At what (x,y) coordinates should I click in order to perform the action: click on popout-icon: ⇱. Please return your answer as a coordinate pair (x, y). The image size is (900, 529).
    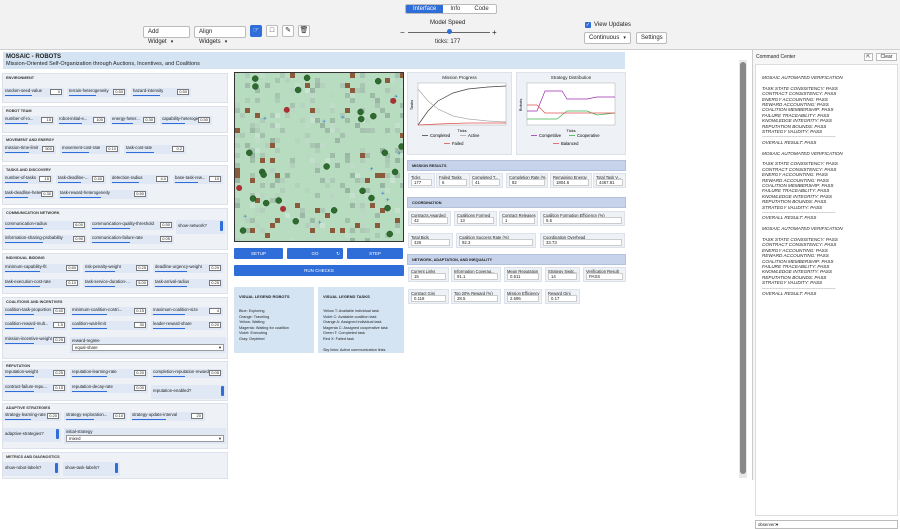
    Looking at the image, I should click on (868, 57).